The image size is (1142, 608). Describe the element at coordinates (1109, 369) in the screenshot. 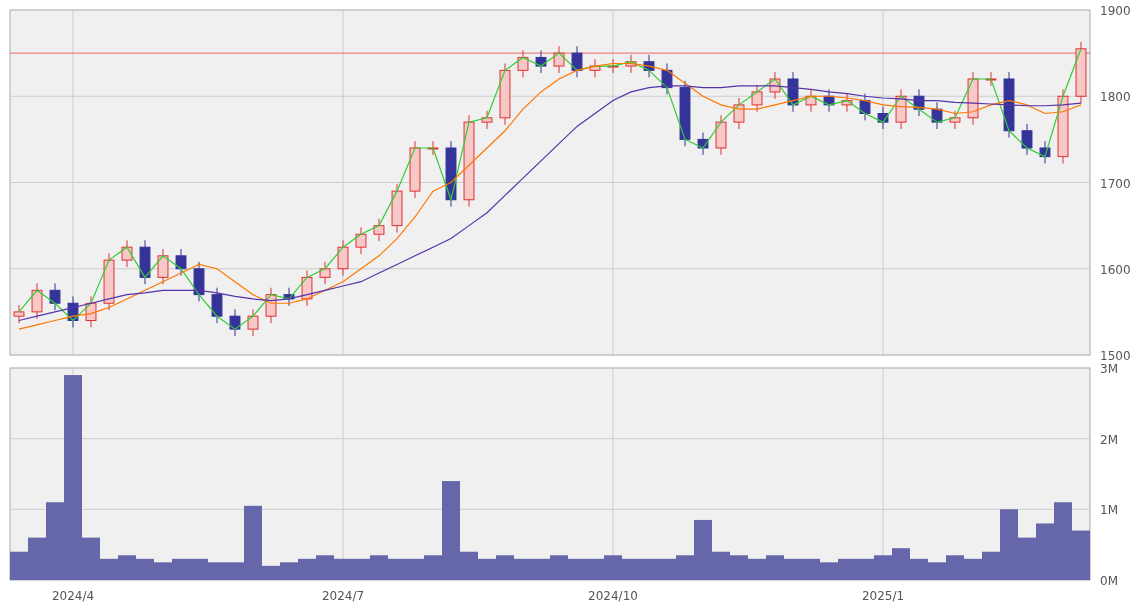

I see `axis-label: 3M` at that location.